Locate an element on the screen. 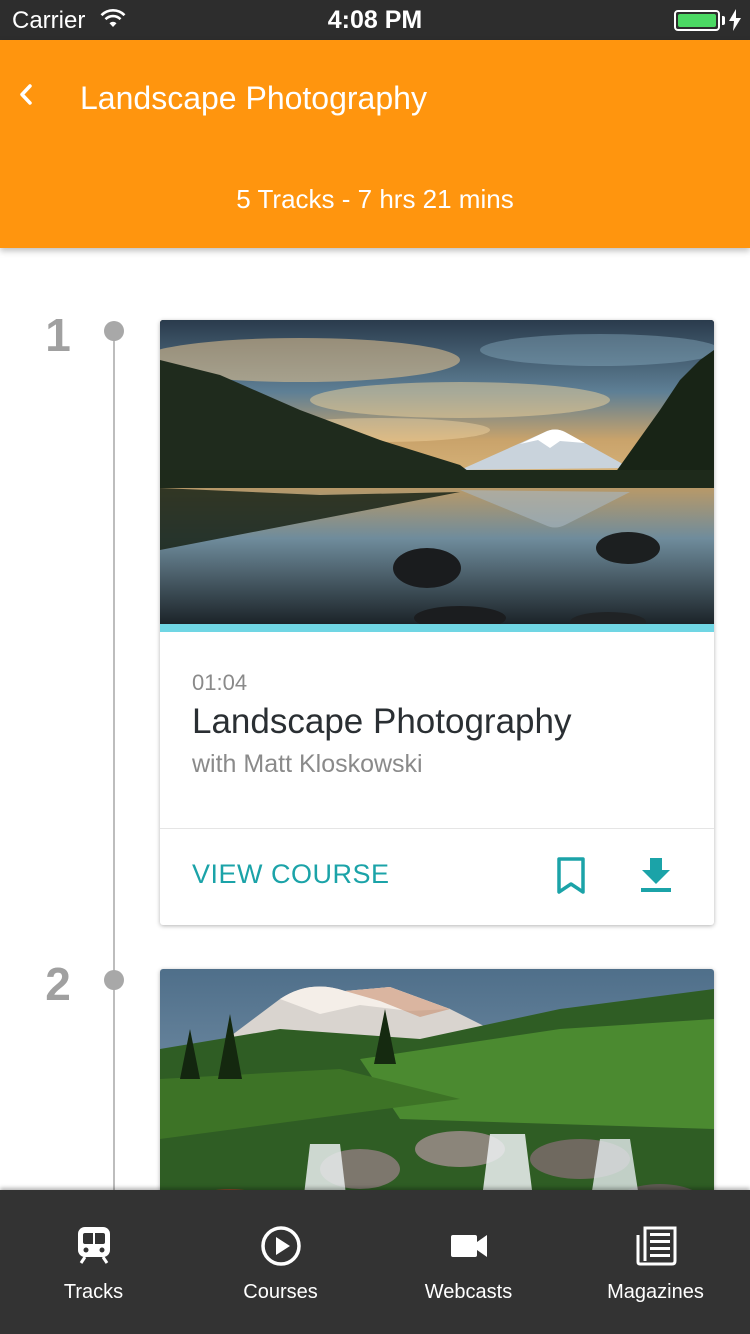  train-icon is located at coordinates (93, 1245).